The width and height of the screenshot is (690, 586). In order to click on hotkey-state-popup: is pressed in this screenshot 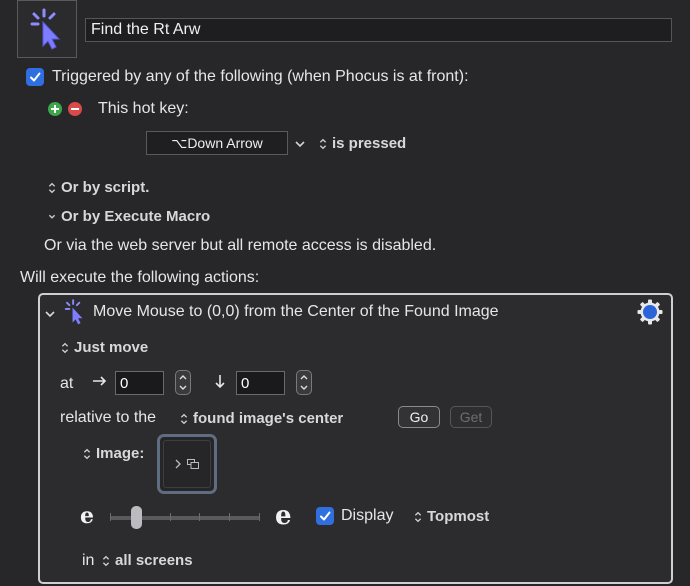, I will do `click(362, 143)`.